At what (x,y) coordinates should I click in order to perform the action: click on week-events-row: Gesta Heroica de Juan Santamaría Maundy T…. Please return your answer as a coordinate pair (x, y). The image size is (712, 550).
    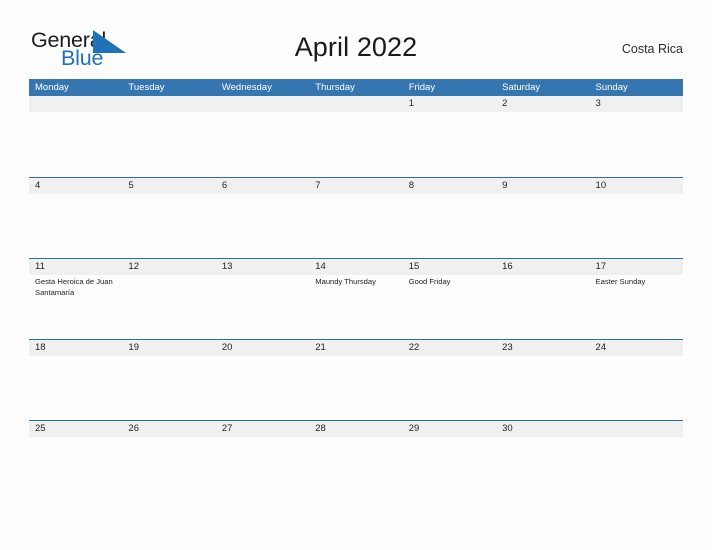
    Looking at the image, I should click on (356, 307).